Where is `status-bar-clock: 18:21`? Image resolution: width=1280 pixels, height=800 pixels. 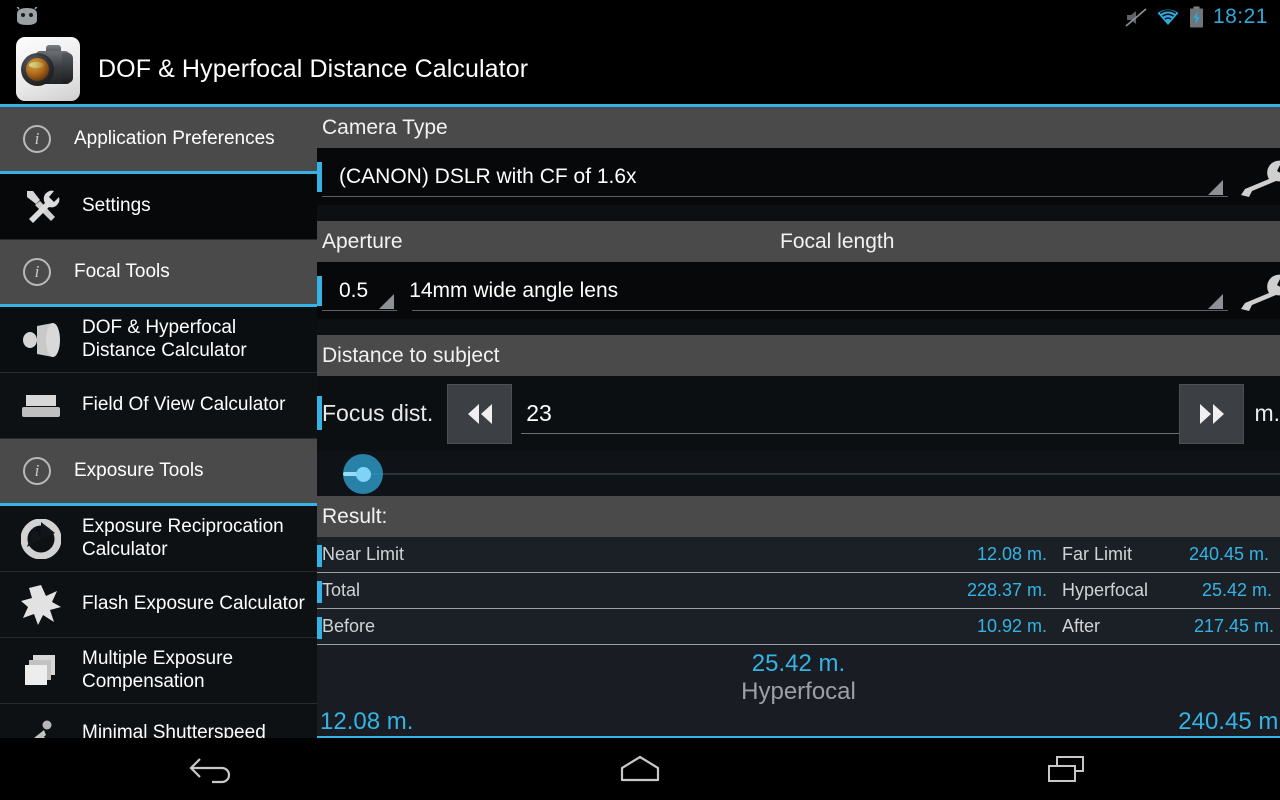 status-bar-clock: 18:21 is located at coordinates (1240, 16).